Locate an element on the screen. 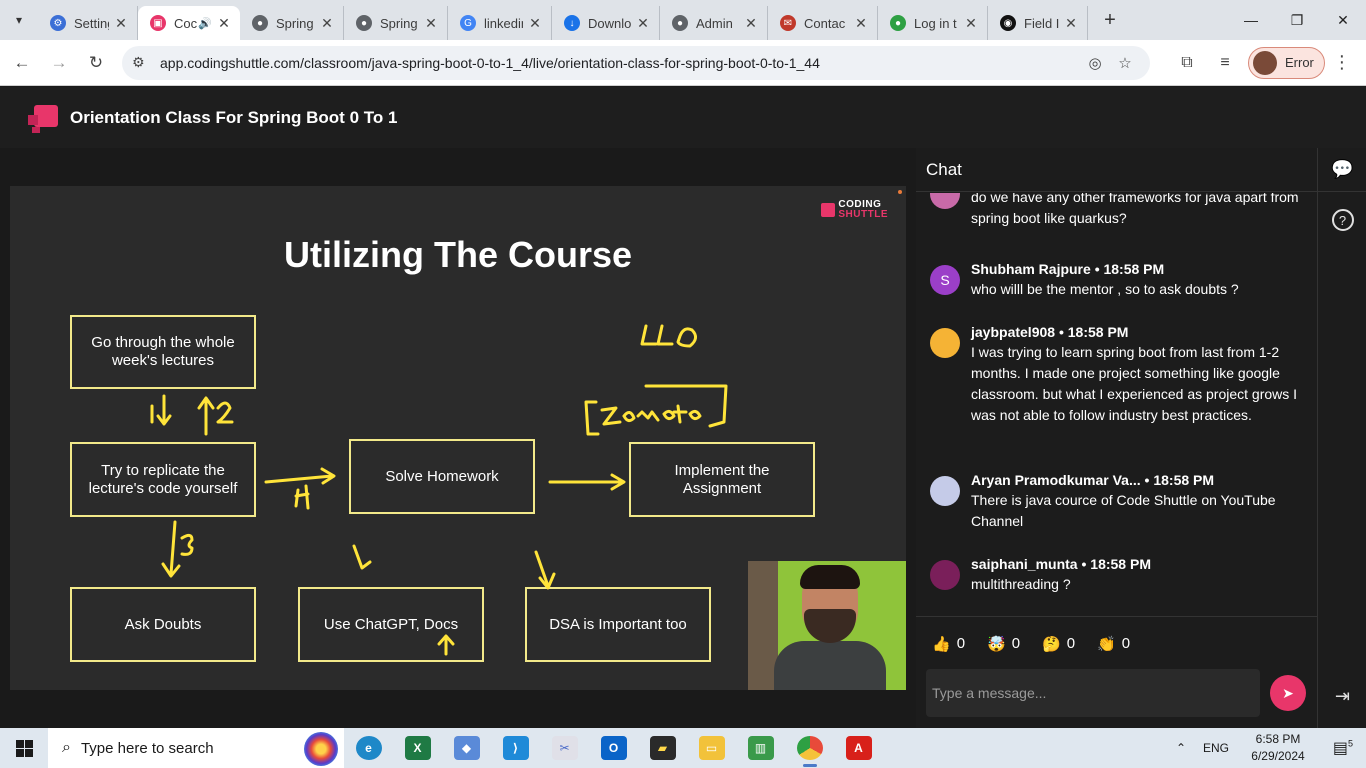  browser-tab: ⚙ Setting✕ is located at coordinates (88, 23).